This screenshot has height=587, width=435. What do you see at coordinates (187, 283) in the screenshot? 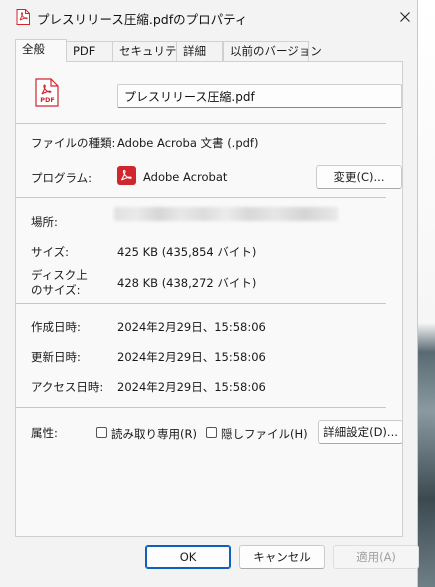
I see `disk-size-value: 428 KB (438,272 バイト)` at bounding box center [187, 283].